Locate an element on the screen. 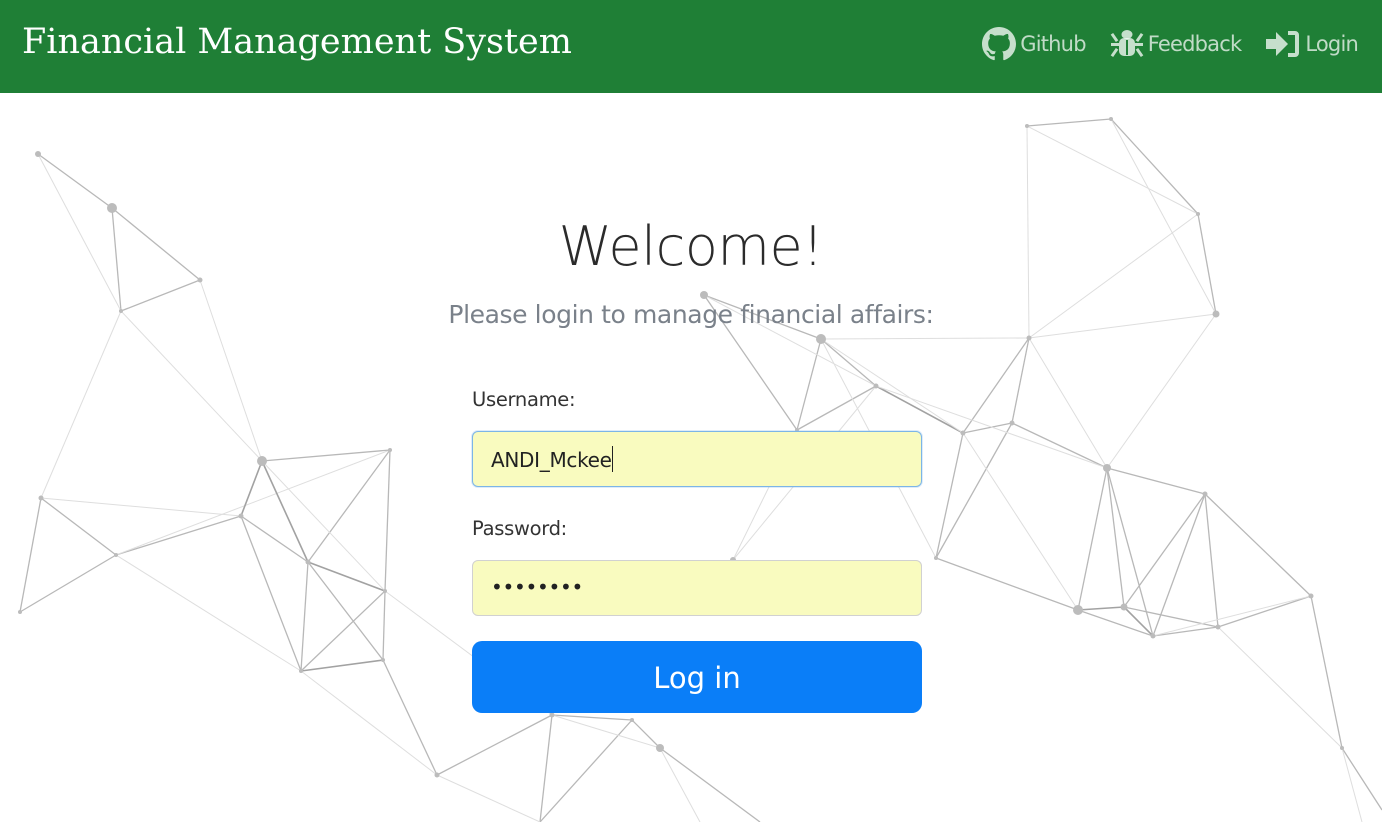  text-caret is located at coordinates (612, 459).